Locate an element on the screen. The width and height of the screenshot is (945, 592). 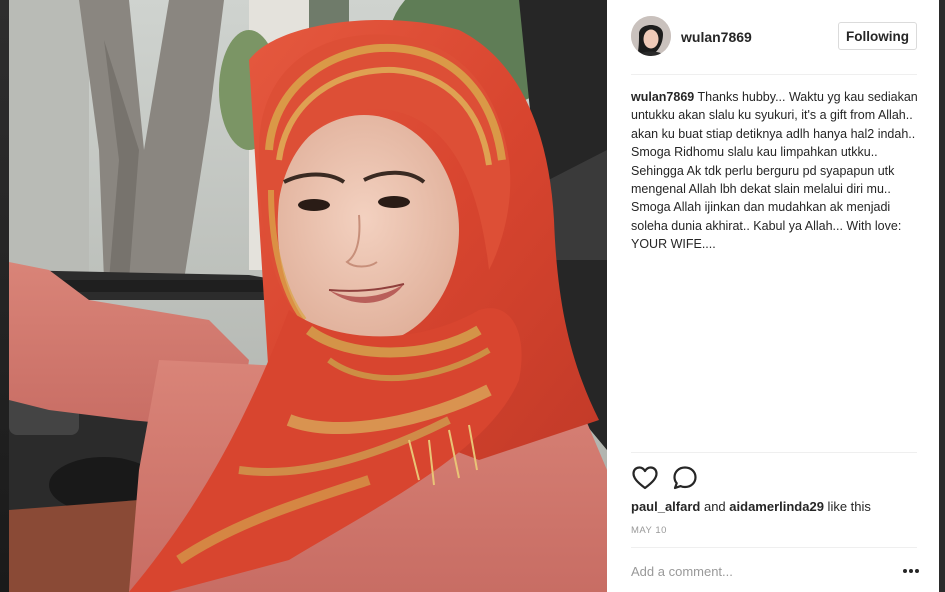
like-user-1: paul_alfard is located at coordinates (665, 506).